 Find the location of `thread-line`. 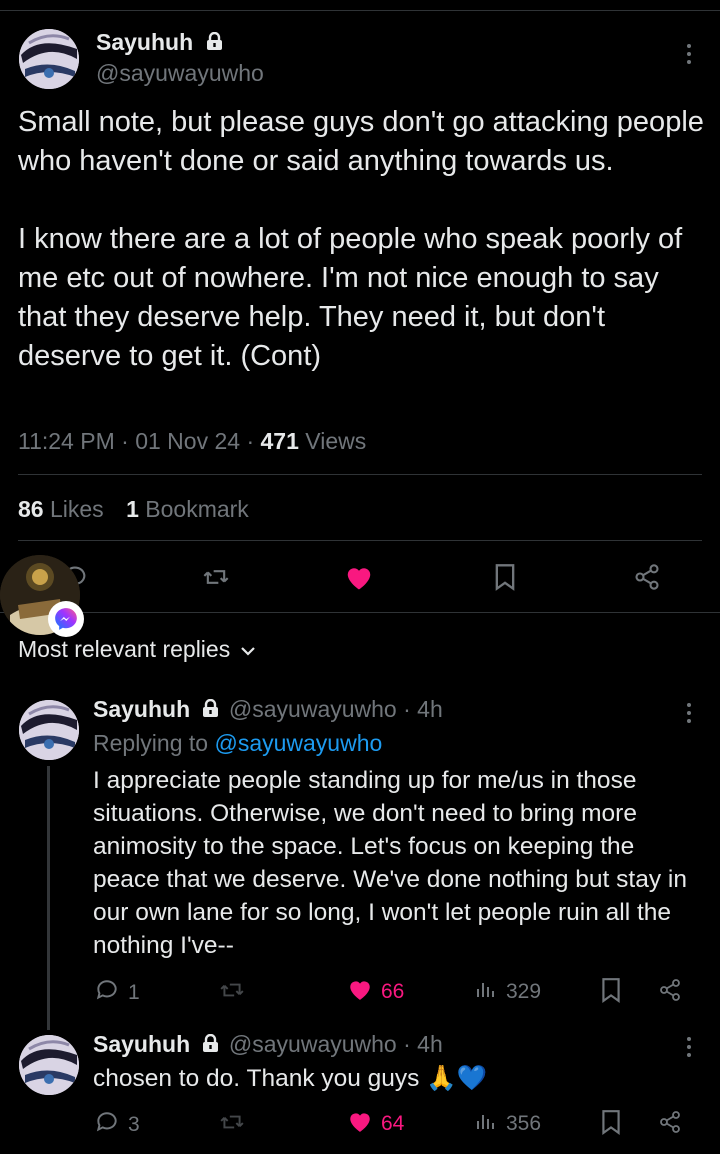

thread-line is located at coordinates (48, 898).